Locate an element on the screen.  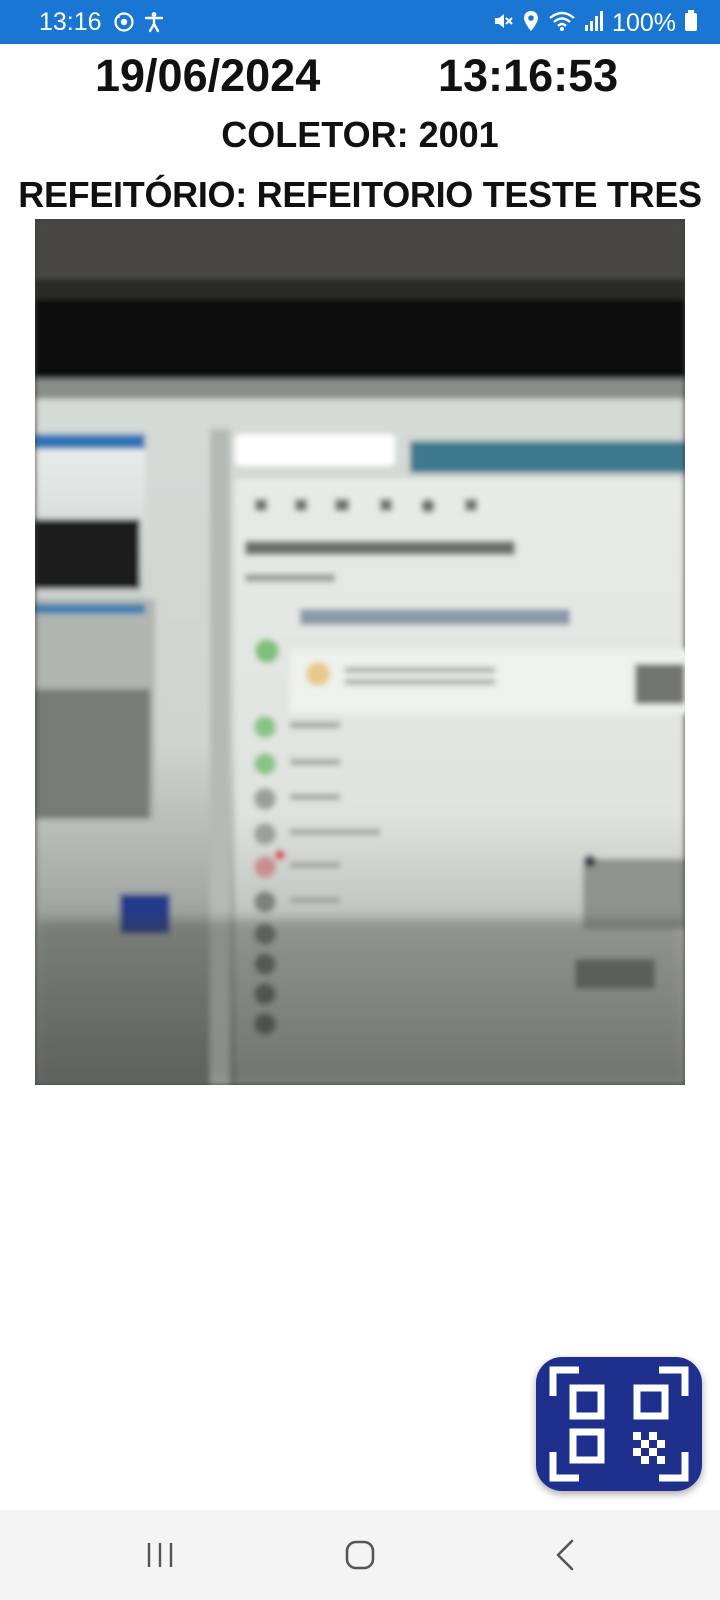
recent-apps-icon is located at coordinates (160, 1555).